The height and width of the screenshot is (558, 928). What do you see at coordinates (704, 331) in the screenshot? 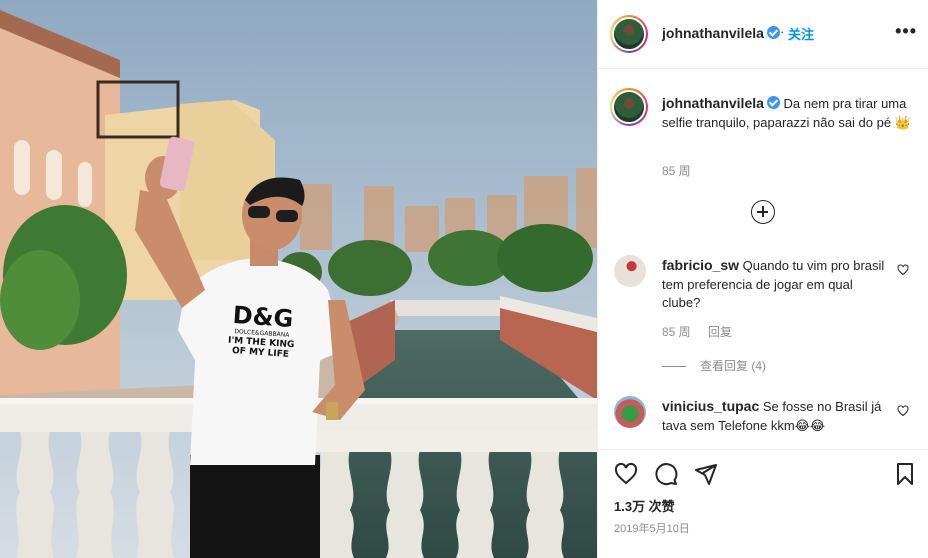
I see `comment-meta: 85 周 回复` at bounding box center [704, 331].